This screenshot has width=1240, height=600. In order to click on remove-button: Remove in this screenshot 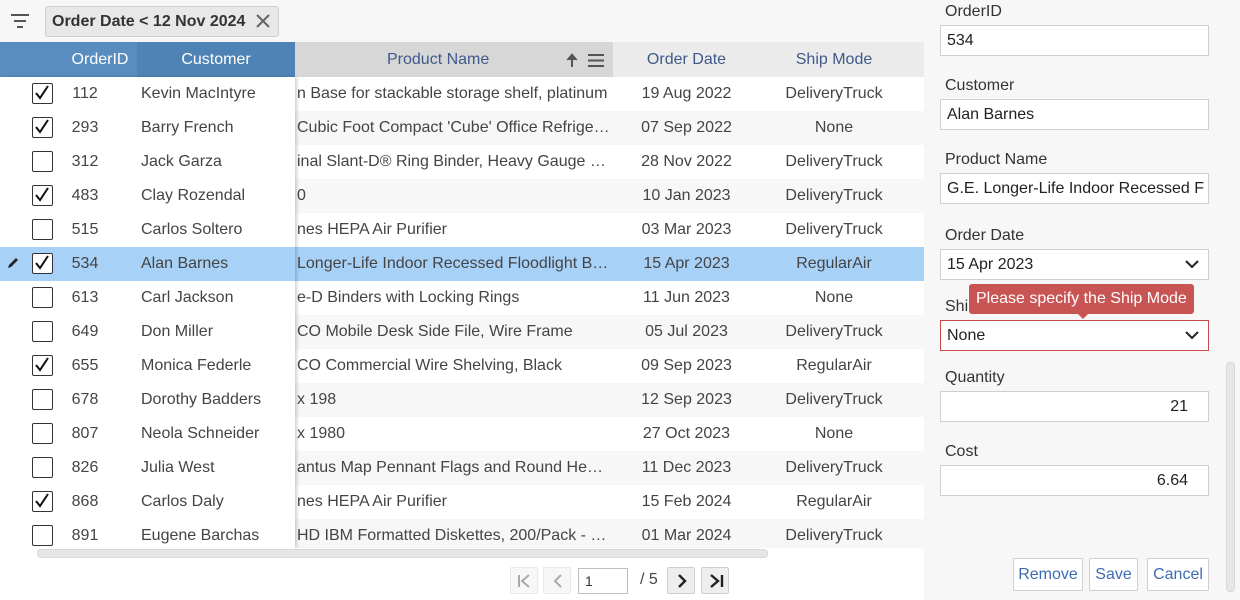, I will do `click(1048, 574)`.